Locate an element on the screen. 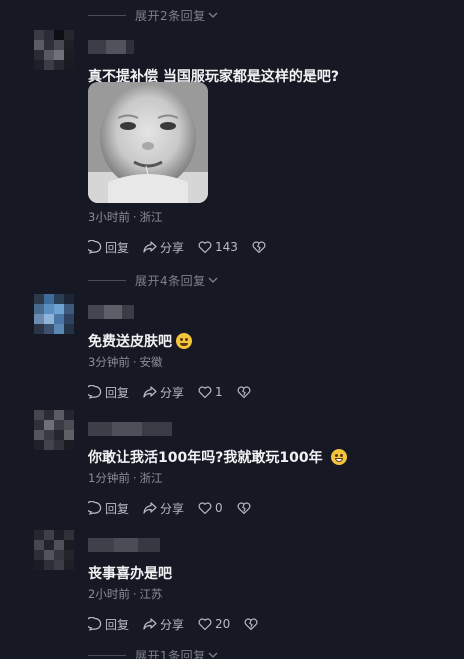 Image resolution: width=464 pixels, height=659 pixels. expand-replies-top: 展开2条回复 is located at coordinates (153, 15).